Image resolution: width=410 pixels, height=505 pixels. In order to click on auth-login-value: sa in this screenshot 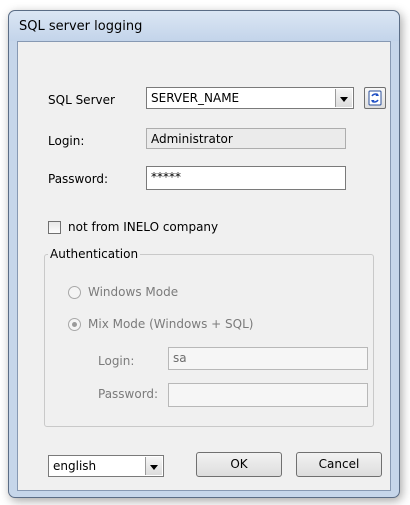, I will do `click(180, 358)`.